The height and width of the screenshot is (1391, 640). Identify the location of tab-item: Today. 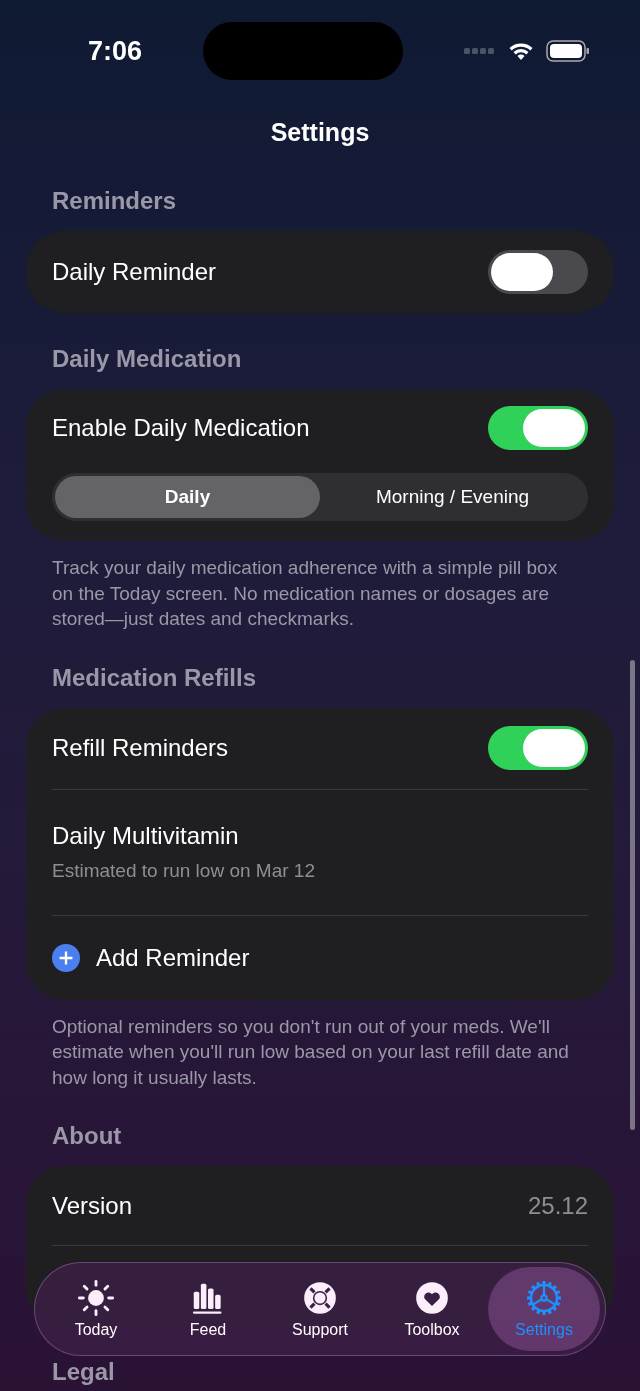
(96, 1309).